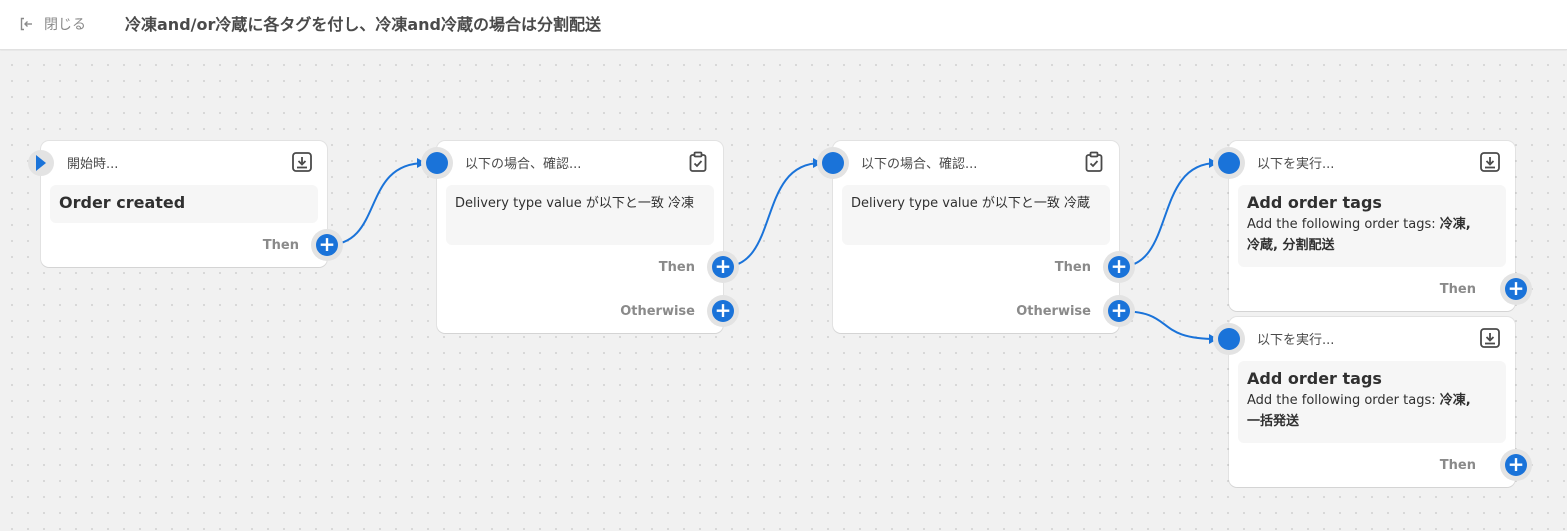  I want to click on condition1-otherwise-label: Otherwise, so click(657, 311).